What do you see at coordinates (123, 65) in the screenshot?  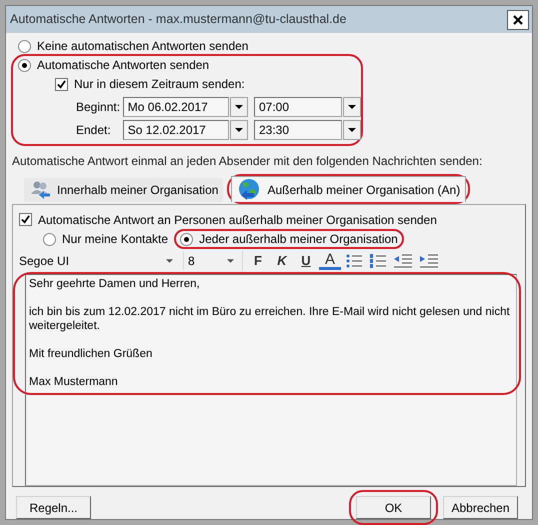 I see `radio-label: Automatische Antworten senden` at bounding box center [123, 65].